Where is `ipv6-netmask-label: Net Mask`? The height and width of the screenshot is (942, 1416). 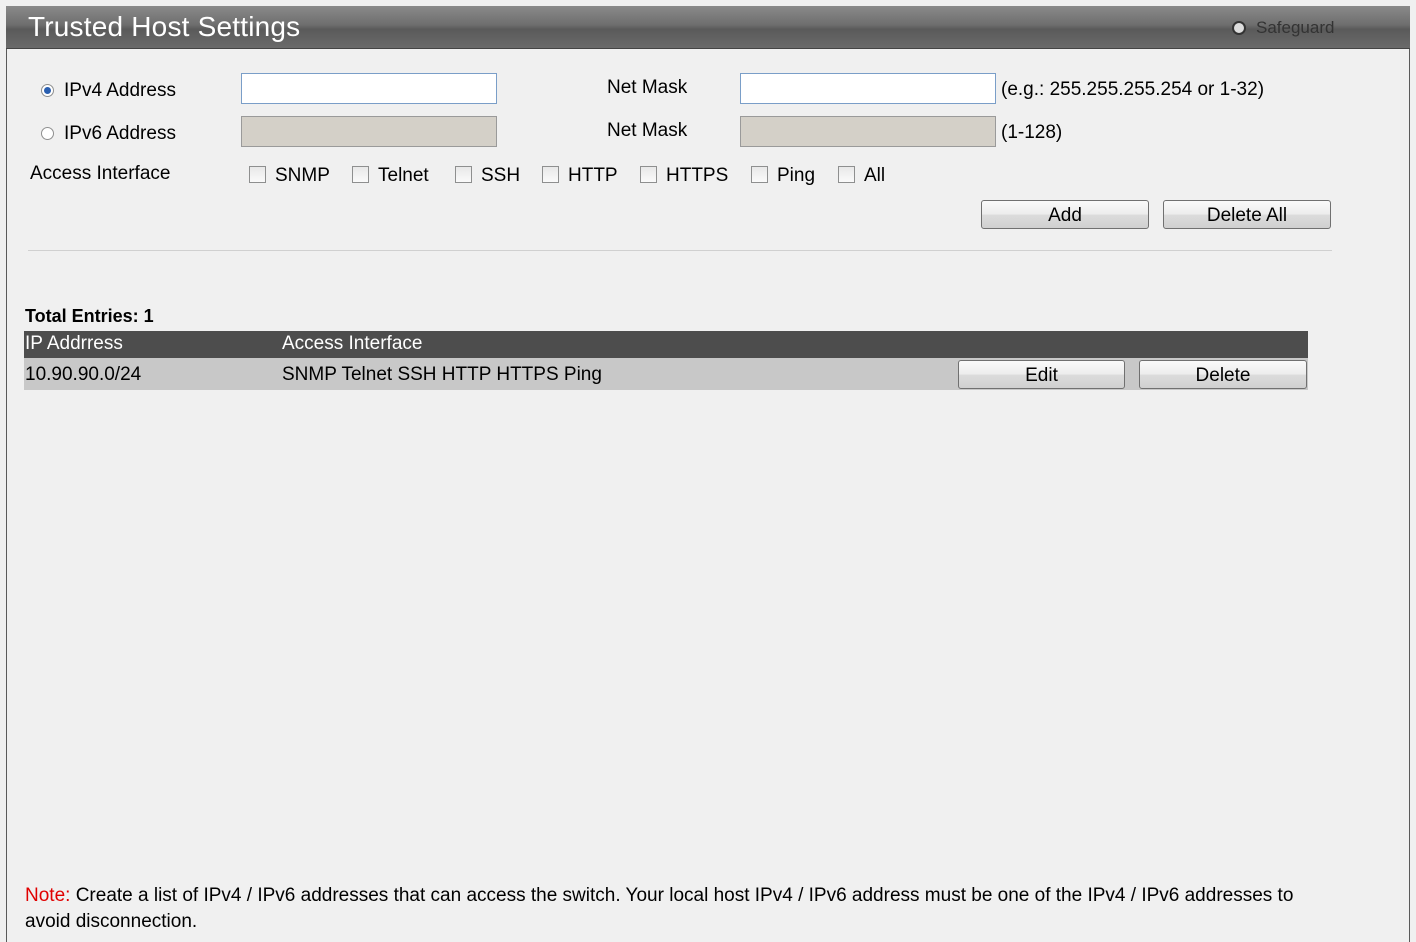 ipv6-netmask-label: Net Mask is located at coordinates (647, 130).